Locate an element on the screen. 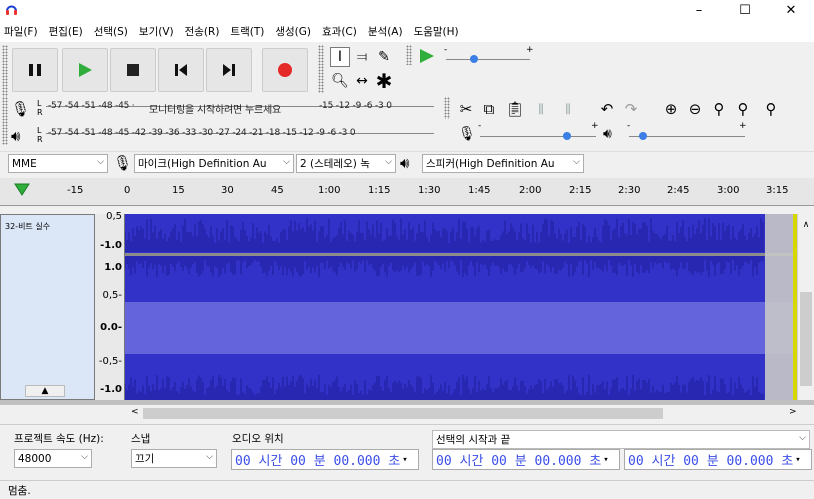 The image size is (814, 499). zoom-toggle-icon: ⚲ is located at coordinates (771, 109).